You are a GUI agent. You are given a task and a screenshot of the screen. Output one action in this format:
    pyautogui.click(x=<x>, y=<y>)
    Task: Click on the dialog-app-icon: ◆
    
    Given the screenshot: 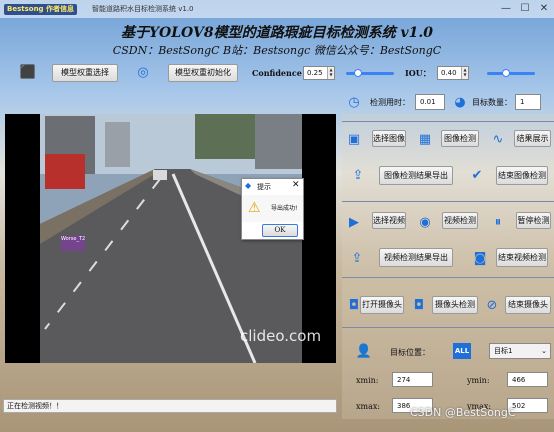 What is the action you would take?
    pyautogui.click(x=248, y=185)
    